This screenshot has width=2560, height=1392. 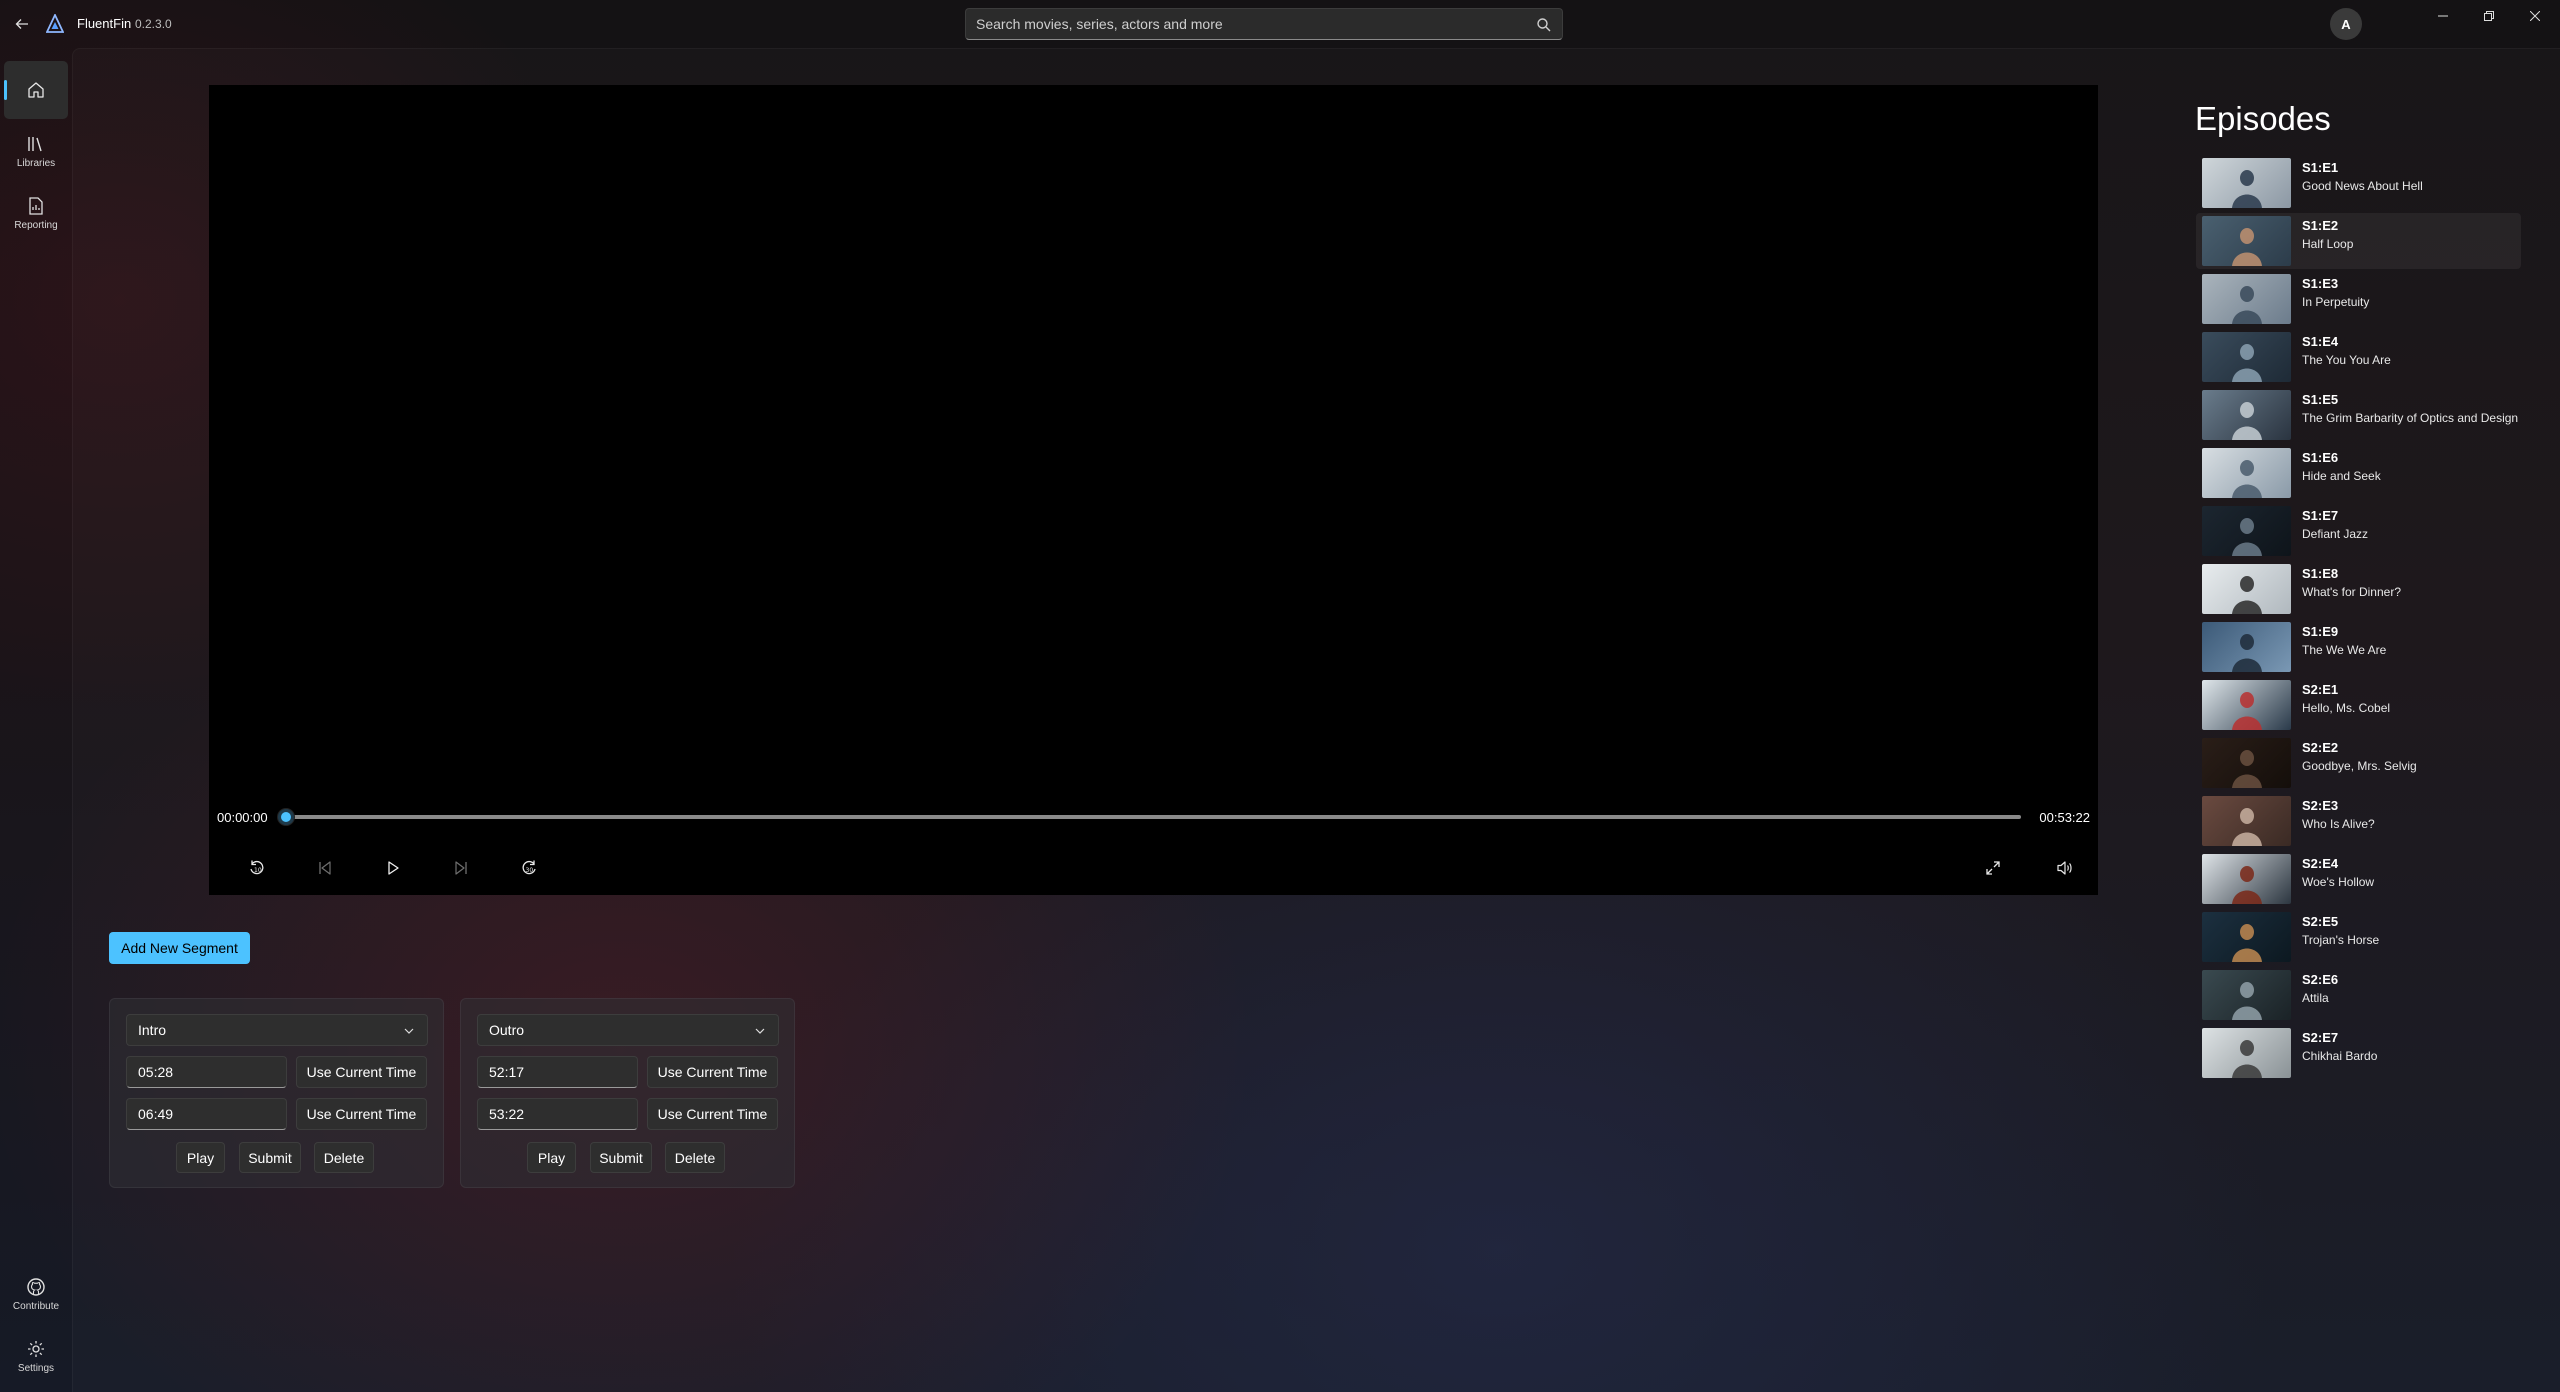 I want to click on user-avatar: A, so click(x=2346, y=24).